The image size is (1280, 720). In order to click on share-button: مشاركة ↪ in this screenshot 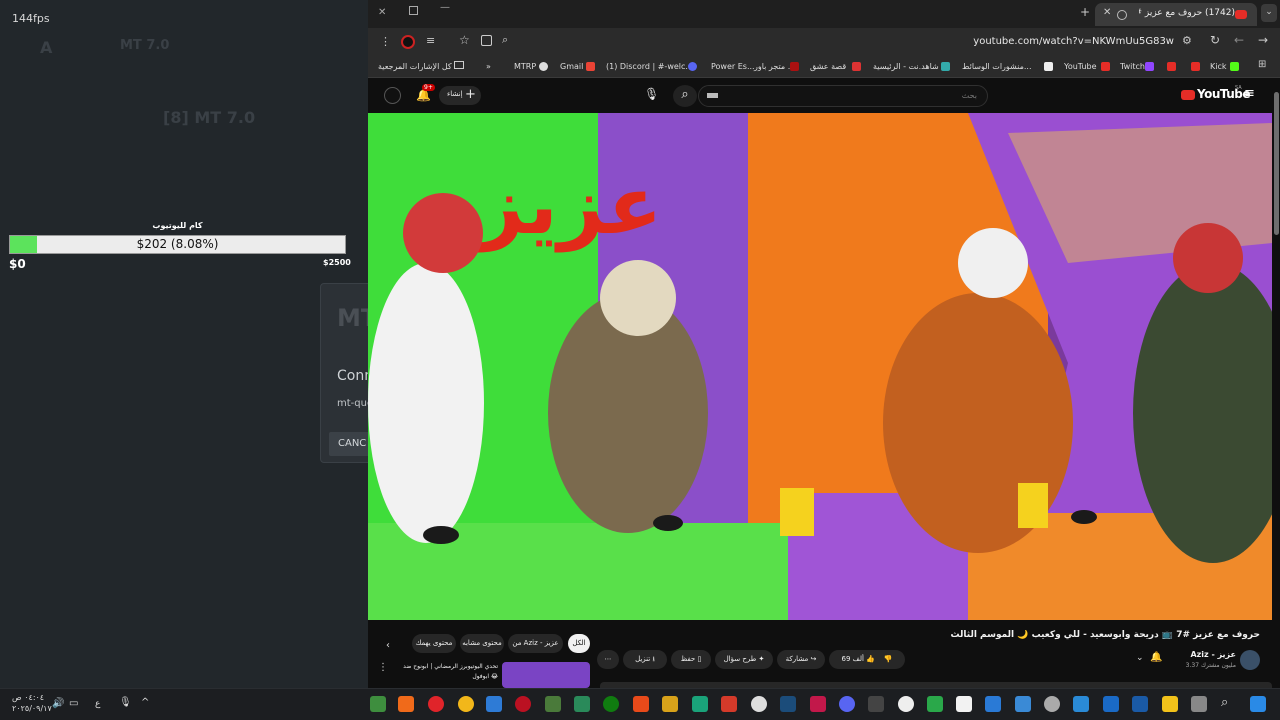, I will do `click(801, 659)`.